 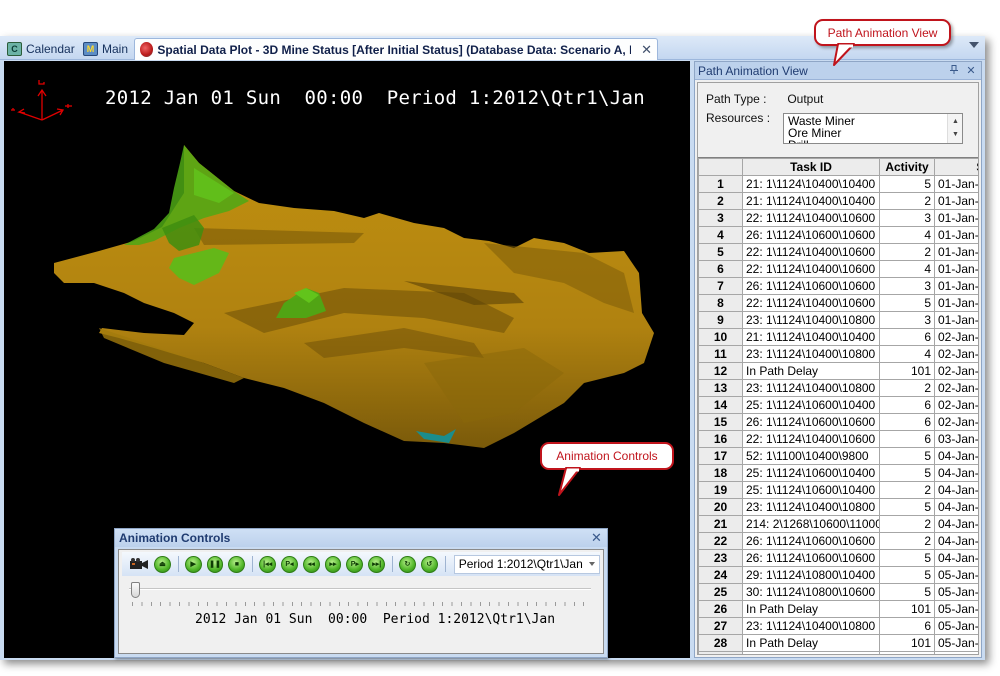 What do you see at coordinates (311, 564) in the screenshot?
I see `step-back-button: ◂◂` at bounding box center [311, 564].